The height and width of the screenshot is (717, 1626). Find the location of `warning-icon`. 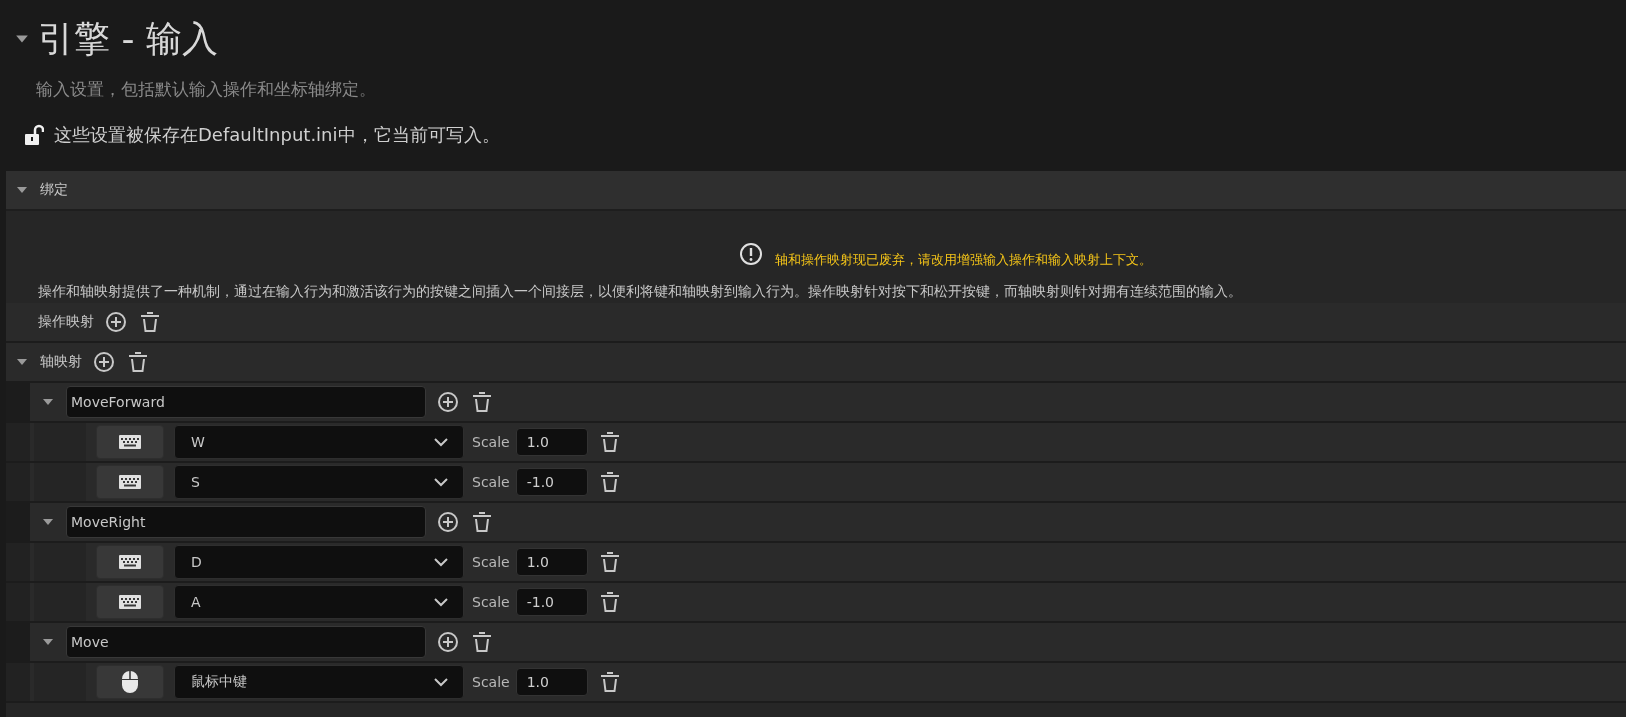

warning-icon is located at coordinates (751, 254).